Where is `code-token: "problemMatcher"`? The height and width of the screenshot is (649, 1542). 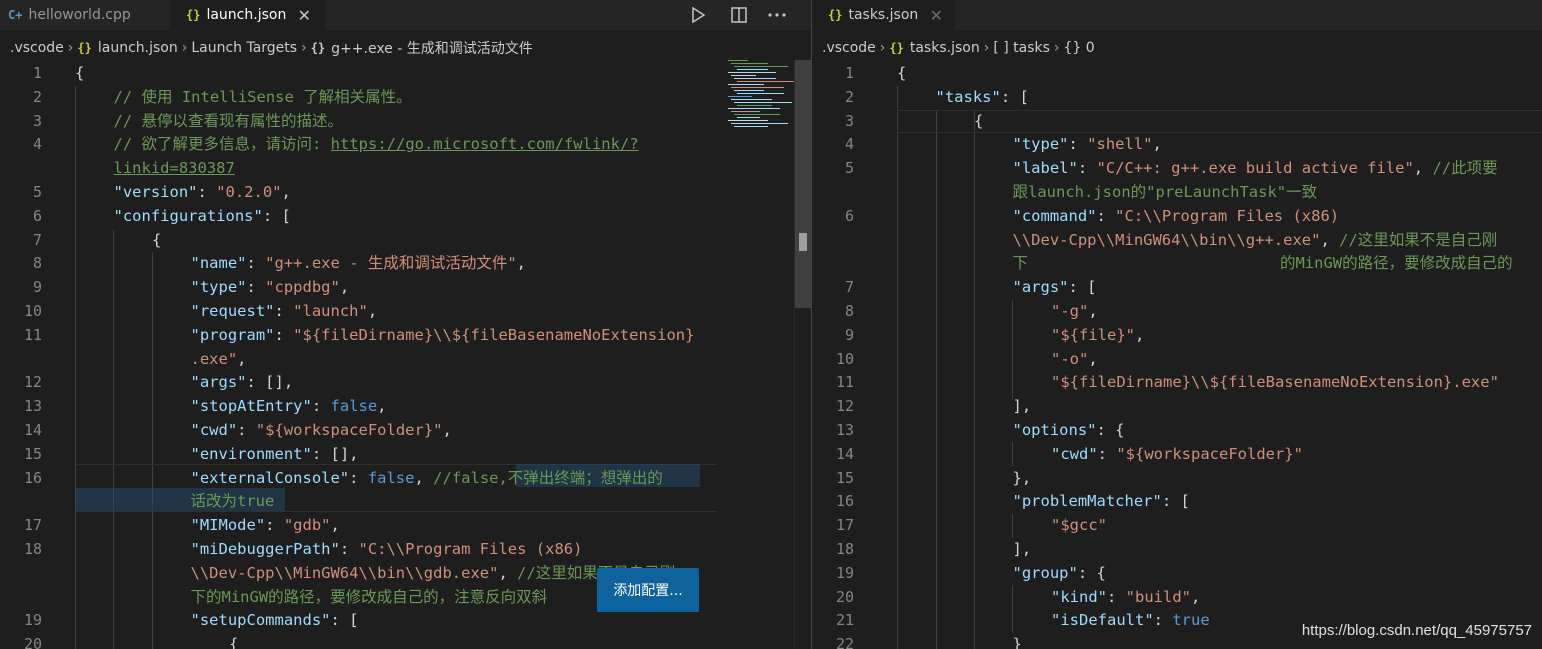
code-token: "problemMatcher" is located at coordinates (1087, 501).